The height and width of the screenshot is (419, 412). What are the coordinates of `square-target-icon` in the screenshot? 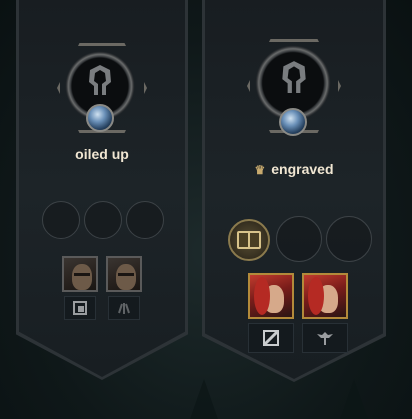 It's located at (80, 308).